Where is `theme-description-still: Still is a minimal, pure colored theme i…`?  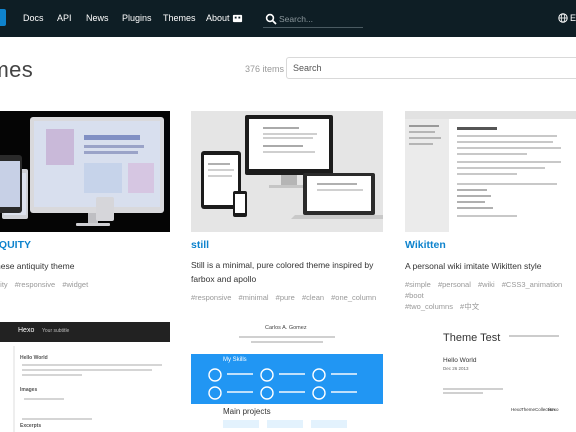 theme-description-still: Still is a minimal, pure colored theme i… is located at coordinates (282, 272).